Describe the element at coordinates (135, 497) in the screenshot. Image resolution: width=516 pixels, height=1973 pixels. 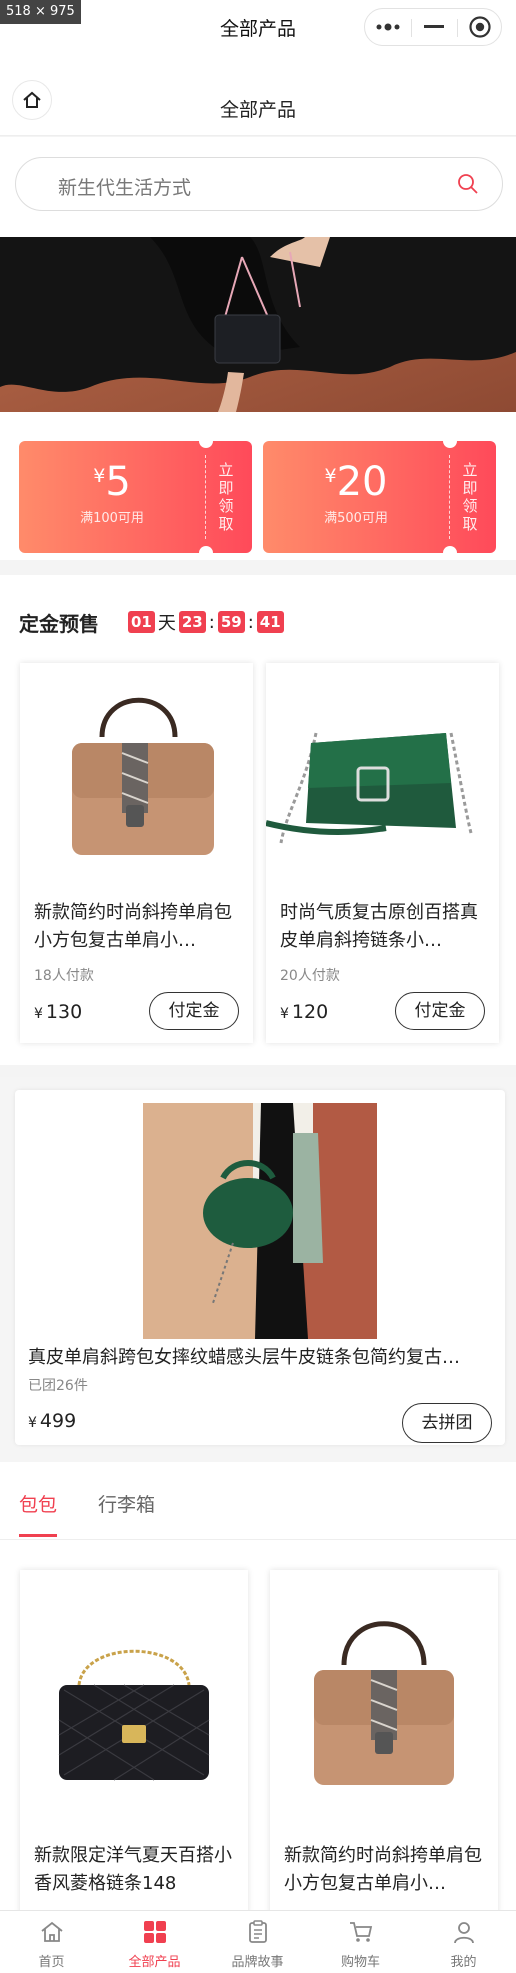
I see `coupon-card: ¥5 满100可用 立即领取` at that location.